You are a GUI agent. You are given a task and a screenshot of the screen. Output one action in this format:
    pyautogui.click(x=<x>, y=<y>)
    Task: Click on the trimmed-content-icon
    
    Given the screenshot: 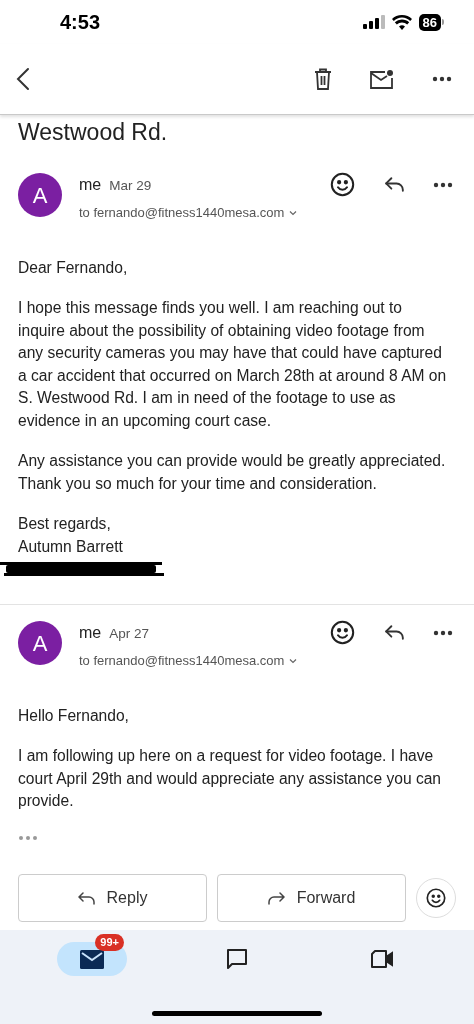 What is the action you would take?
    pyautogui.click(x=28, y=837)
    